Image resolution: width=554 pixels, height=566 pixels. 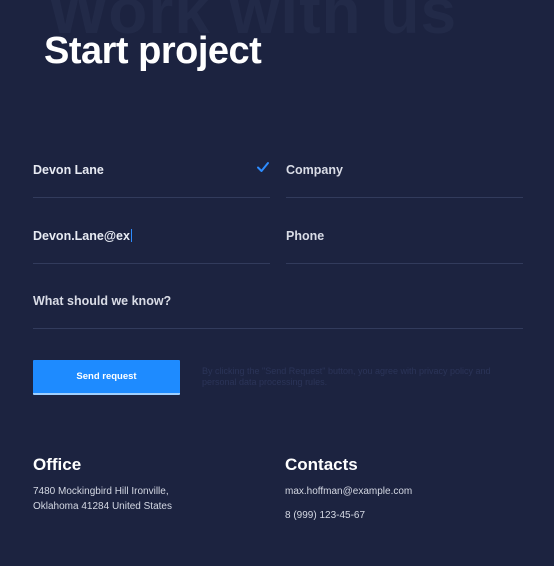 I want to click on email-field: Devon.Lane@ex, so click(x=151, y=243).